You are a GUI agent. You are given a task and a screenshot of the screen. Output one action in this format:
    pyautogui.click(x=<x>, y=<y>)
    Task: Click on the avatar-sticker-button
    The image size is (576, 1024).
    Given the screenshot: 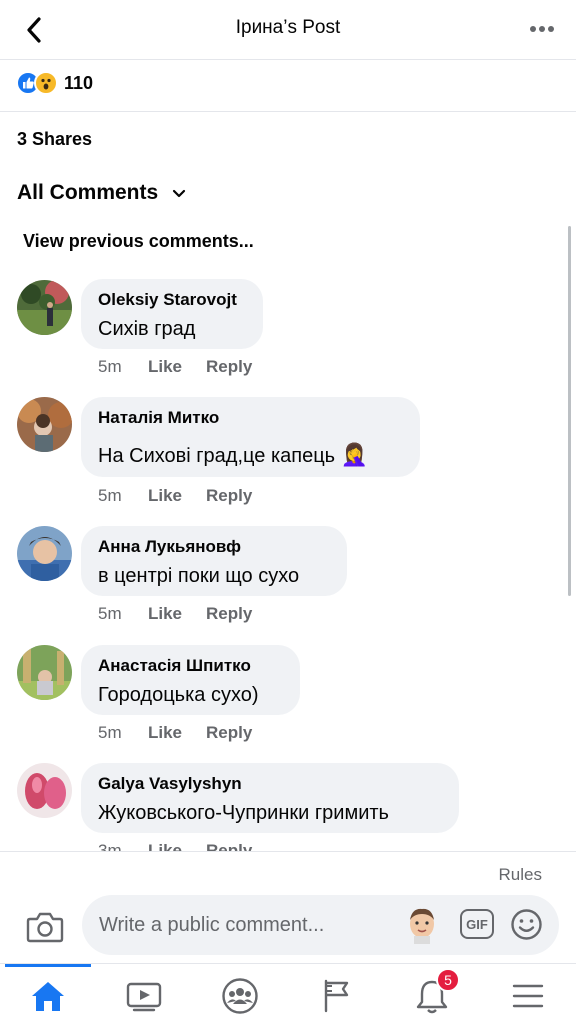 What is the action you would take?
    pyautogui.click(x=422, y=925)
    